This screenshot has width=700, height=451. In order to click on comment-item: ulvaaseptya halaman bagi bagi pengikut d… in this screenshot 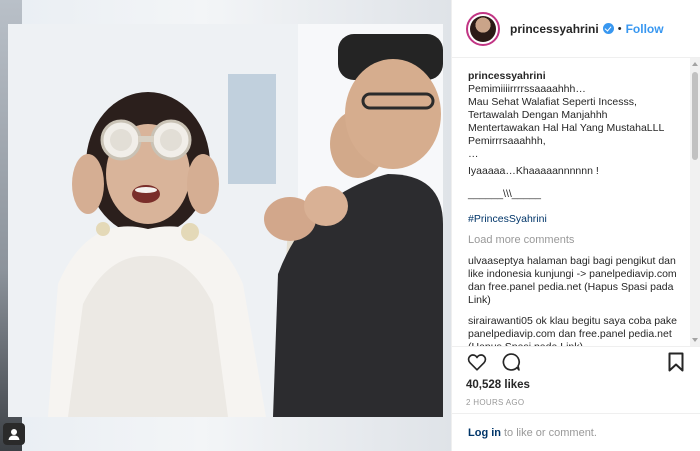, I will do `click(576, 281)`.